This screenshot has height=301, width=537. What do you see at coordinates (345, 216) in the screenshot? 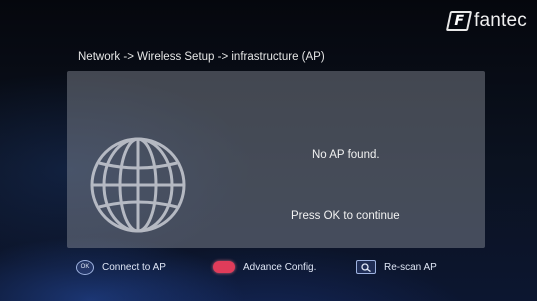
I see `continue-prompt: Press OK to continue` at bounding box center [345, 216].